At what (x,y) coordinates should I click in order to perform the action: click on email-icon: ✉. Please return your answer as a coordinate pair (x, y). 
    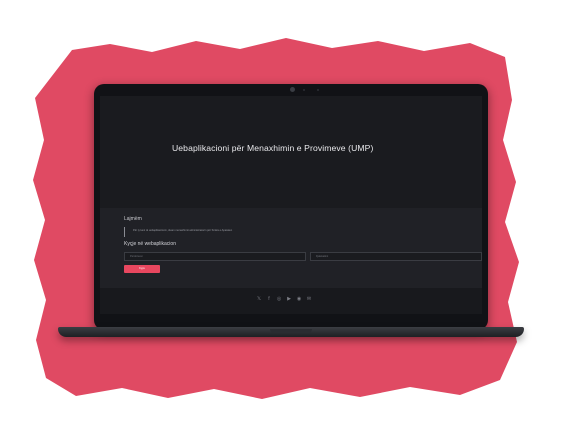
    Looking at the image, I should click on (309, 299).